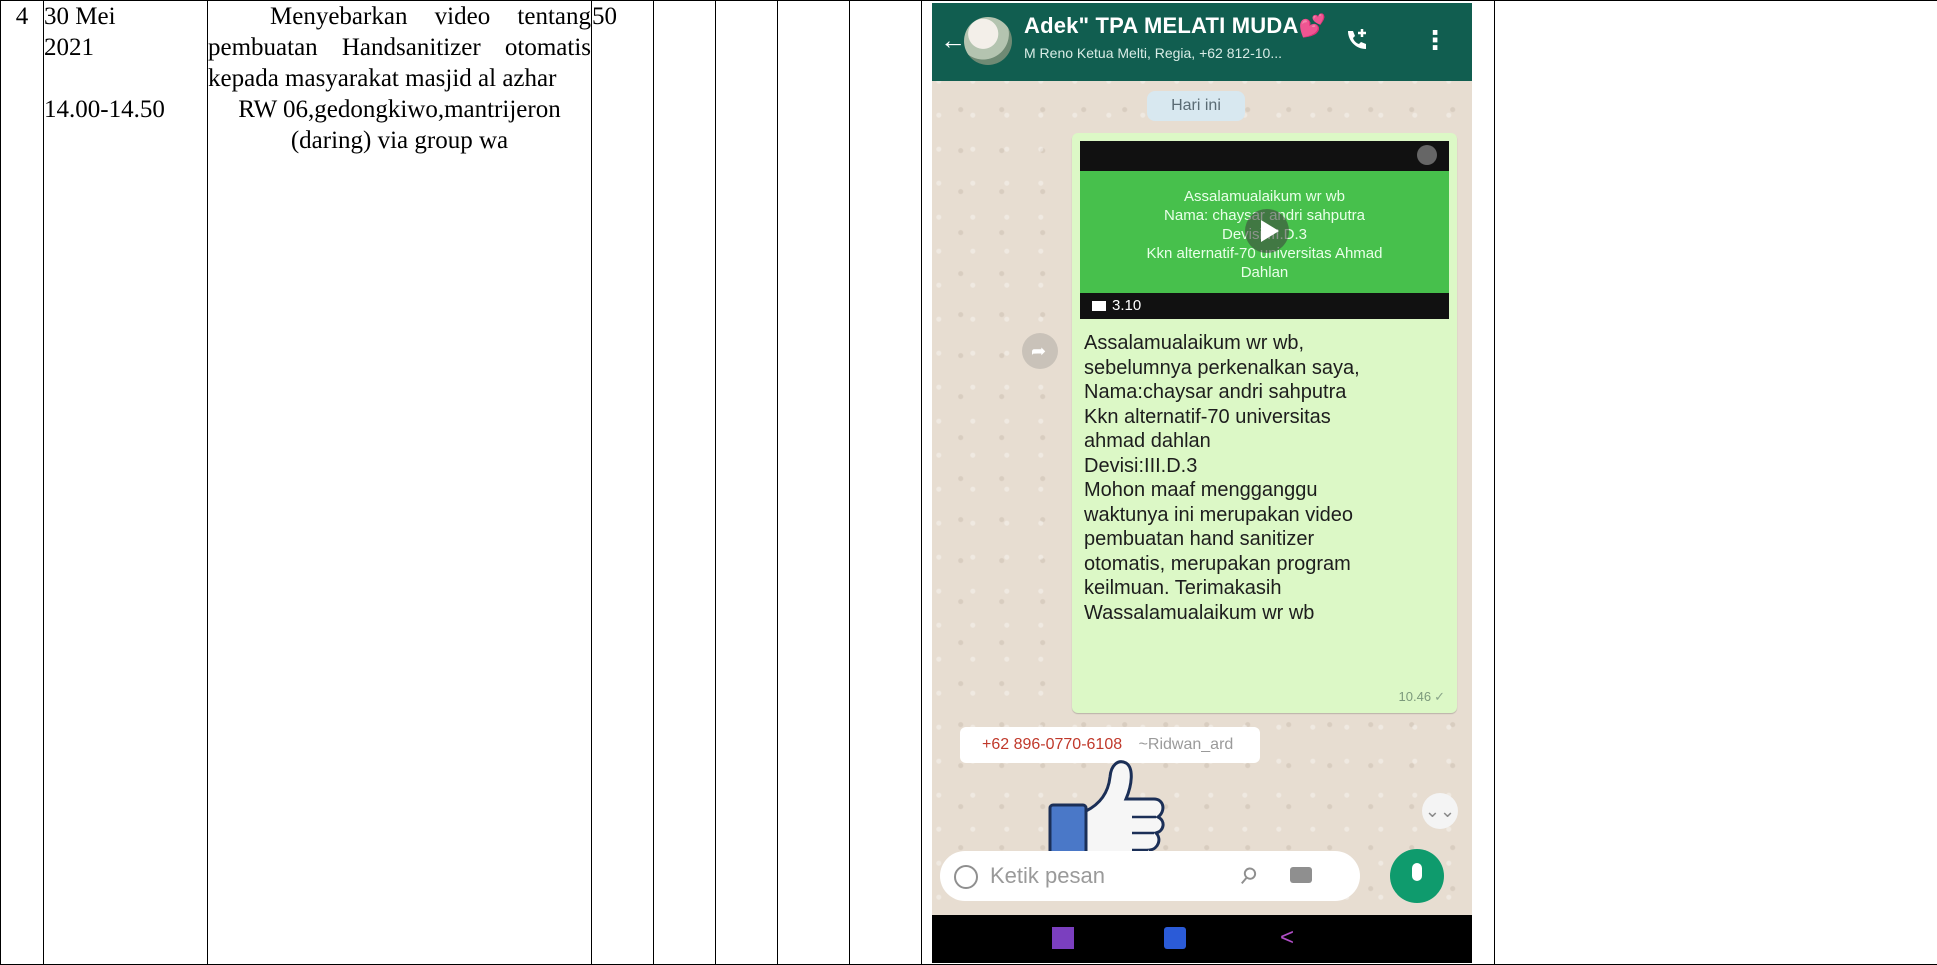  I want to click on recent-apps-icon, so click(1063, 938).